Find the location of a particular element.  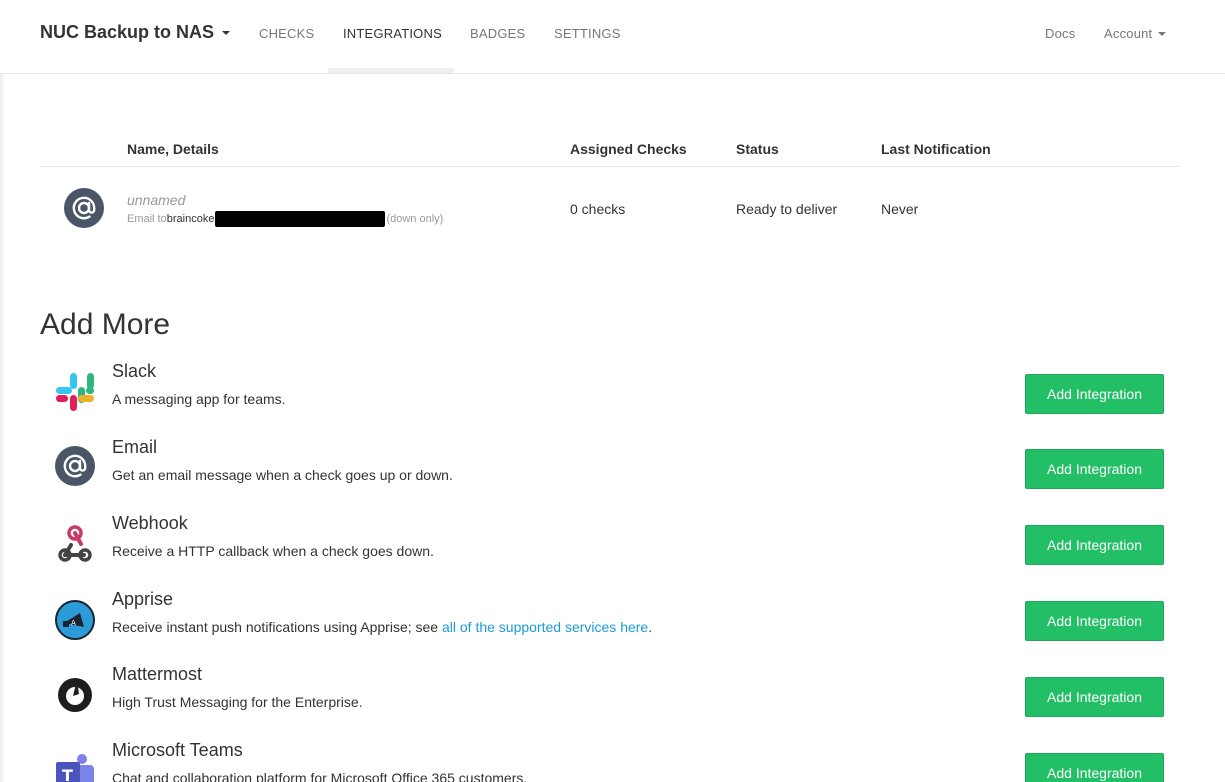

add-teams-button: Add Integration is located at coordinates (1094, 767).